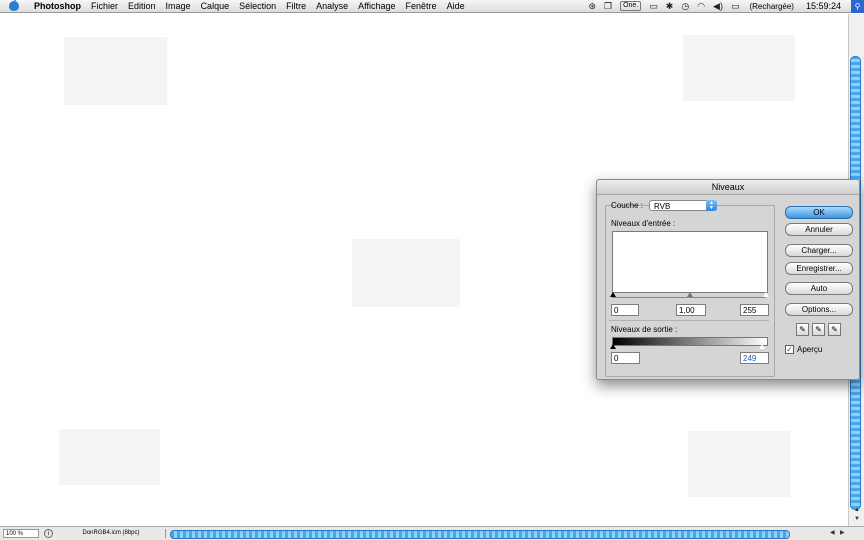 This screenshot has height=540, width=864. Describe the element at coordinates (111, 533) in the screenshot. I see `document-profile-info: DonRGB4.icm (8bpc)` at that location.